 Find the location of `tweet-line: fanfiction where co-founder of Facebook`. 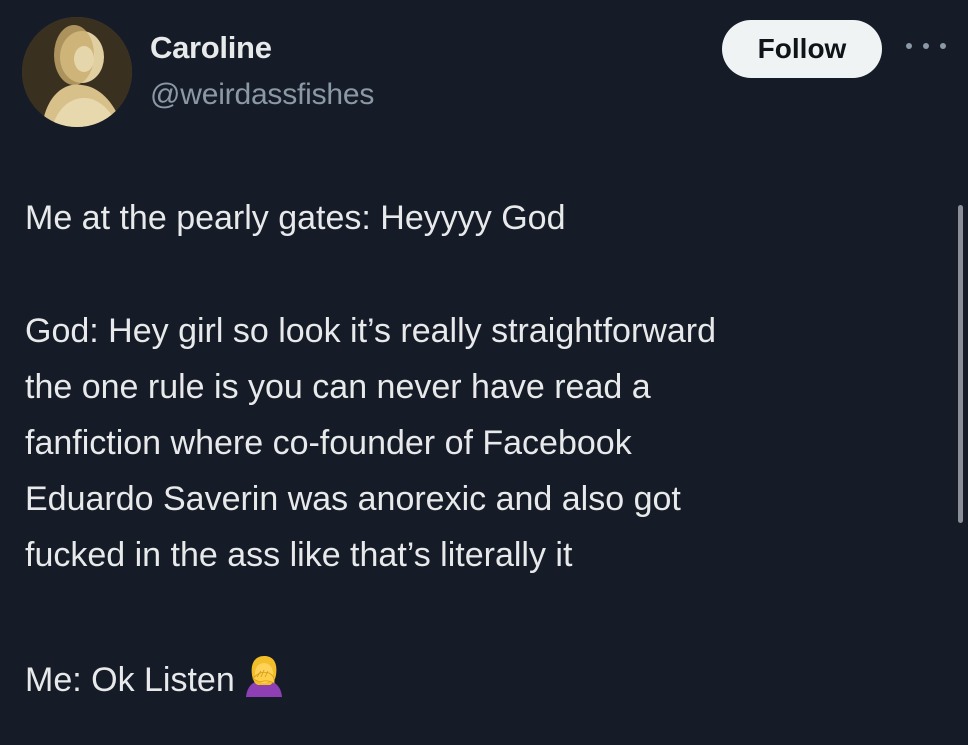

tweet-line: fanfiction where co-founder of Facebook is located at coordinates (328, 443).